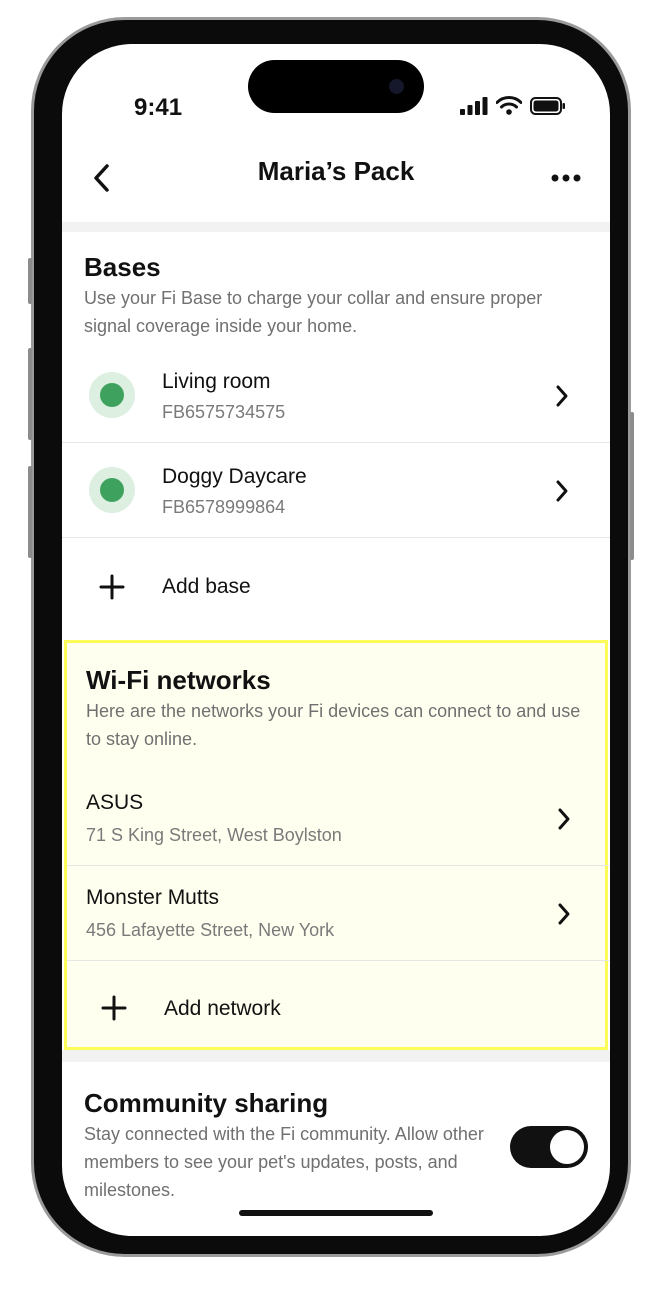 The width and height of the screenshot is (660, 1290). Describe the element at coordinates (336, 490) in the screenshot. I see `base-row-doggy-daycare: Doggy Daycare FB6578999864` at that location.